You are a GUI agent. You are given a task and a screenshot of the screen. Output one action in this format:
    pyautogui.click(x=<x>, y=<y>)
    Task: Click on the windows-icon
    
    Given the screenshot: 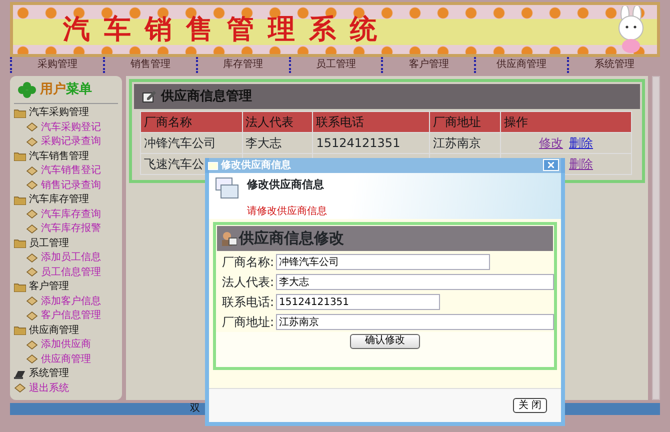 What is the action you would take?
    pyautogui.click(x=227, y=188)
    